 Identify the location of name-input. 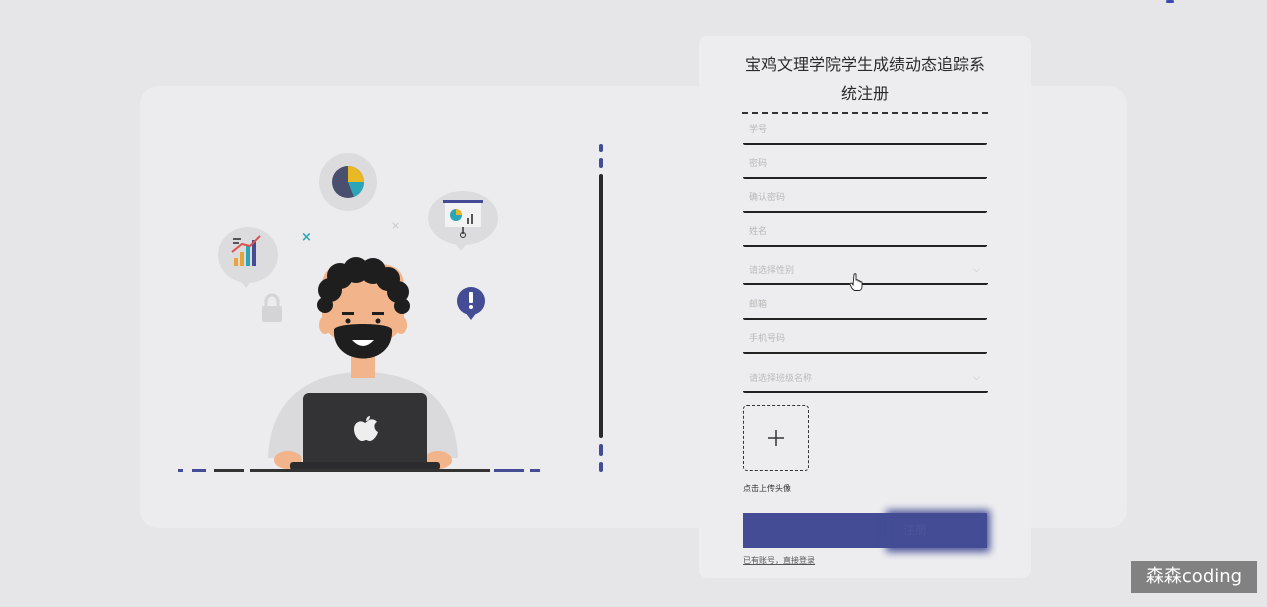
(865, 232).